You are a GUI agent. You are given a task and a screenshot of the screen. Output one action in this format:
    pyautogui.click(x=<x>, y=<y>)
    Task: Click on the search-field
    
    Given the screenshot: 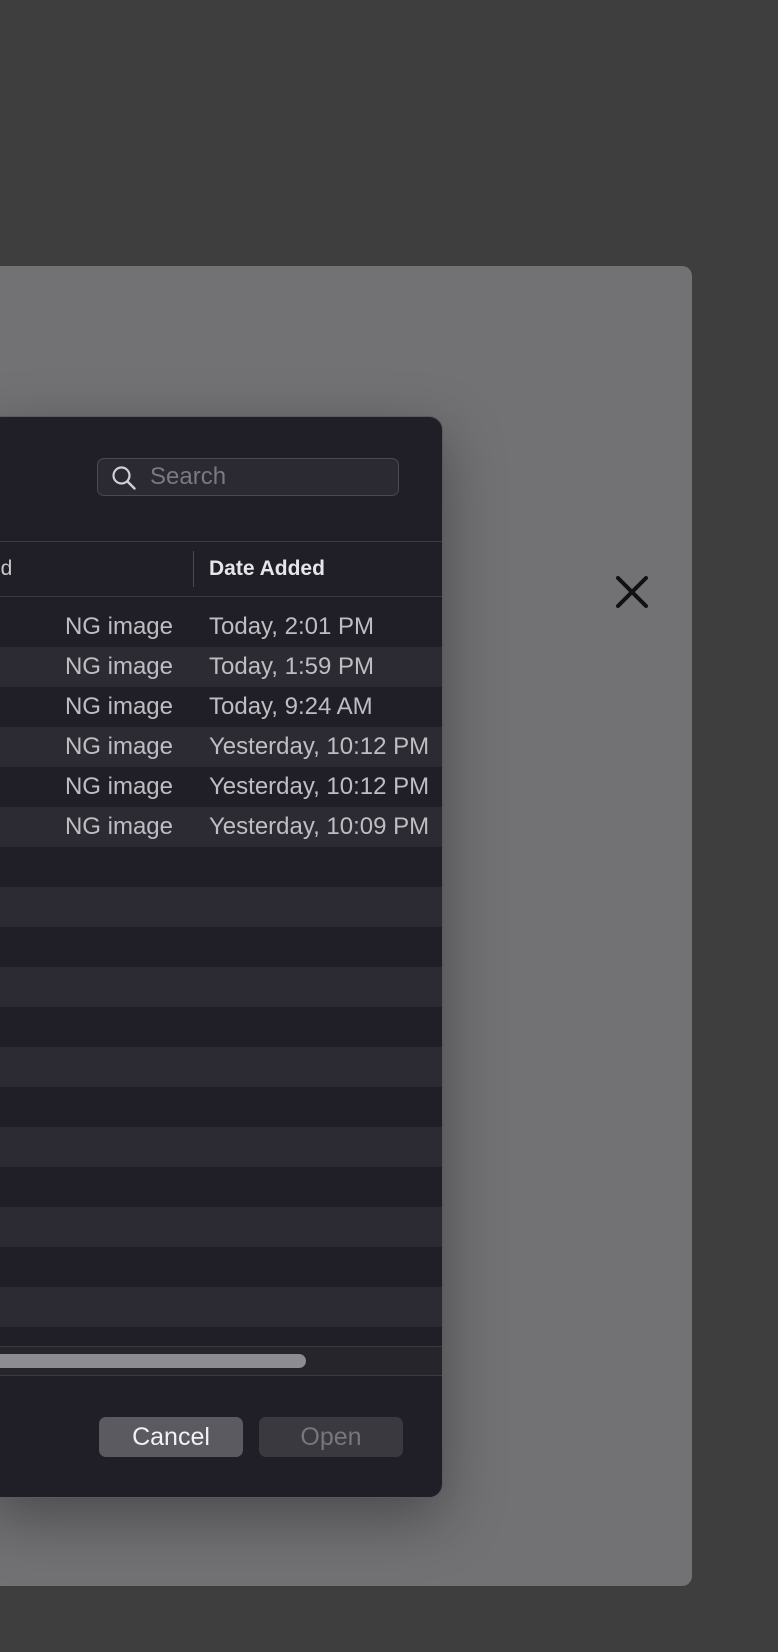 What is the action you would take?
    pyautogui.click(x=248, y=477)
    